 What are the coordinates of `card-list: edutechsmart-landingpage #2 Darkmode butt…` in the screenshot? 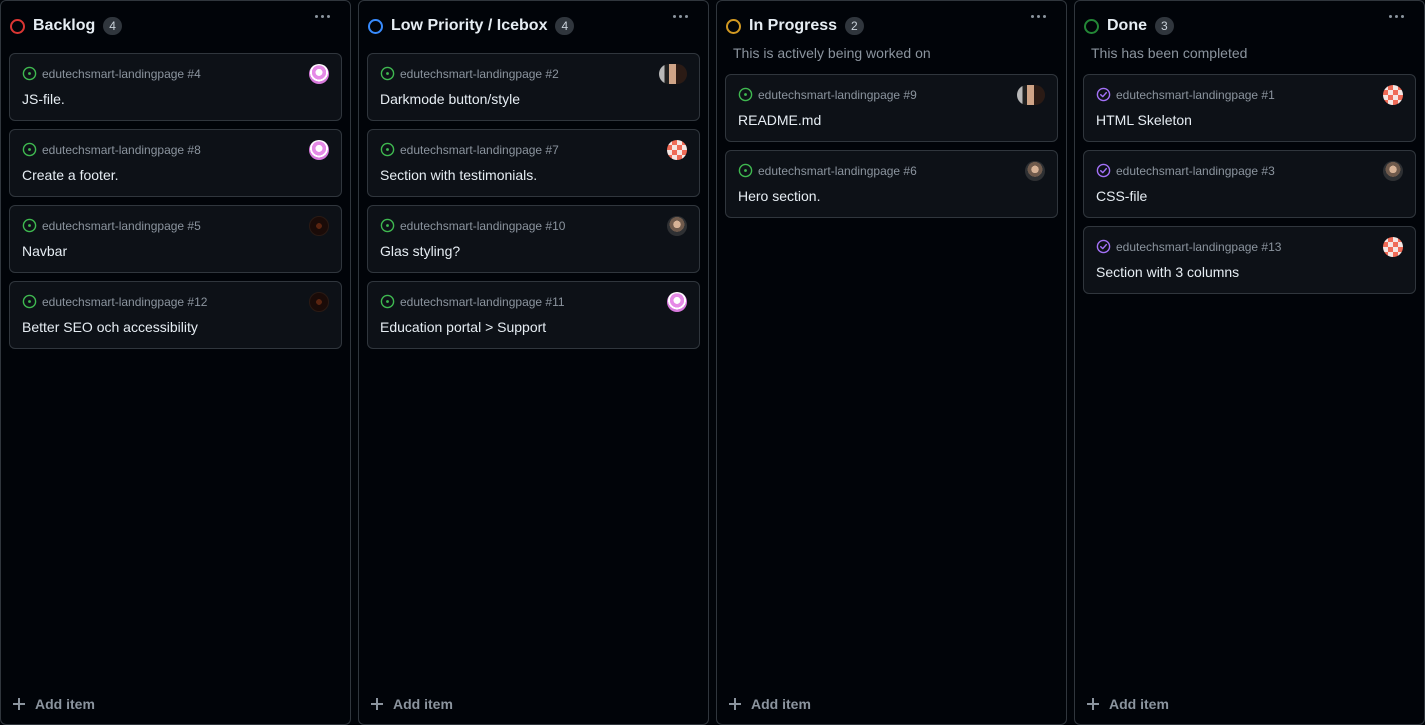 It's located at (533, 205).